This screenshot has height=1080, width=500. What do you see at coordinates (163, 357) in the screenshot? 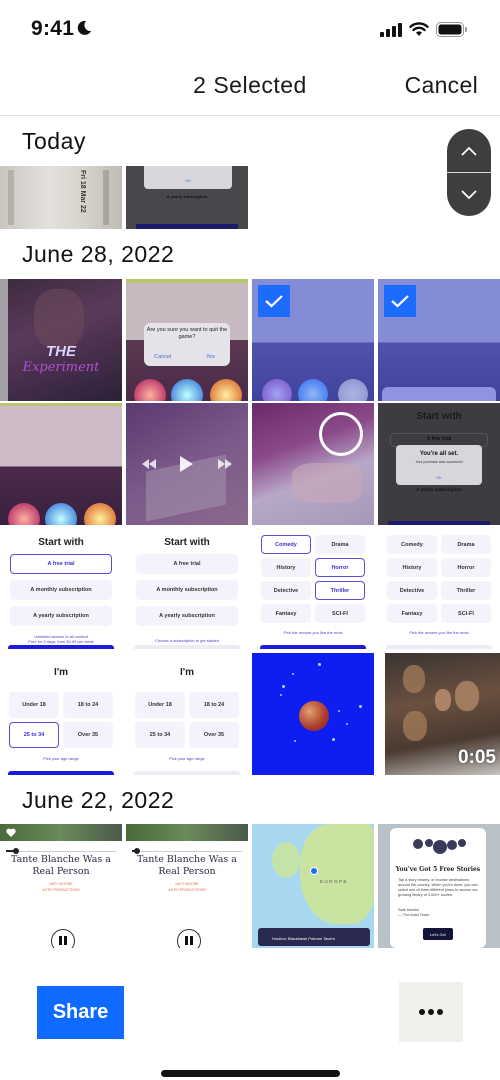
I see `dialog-cancel: Cancel` at bounding box center [163, 357].